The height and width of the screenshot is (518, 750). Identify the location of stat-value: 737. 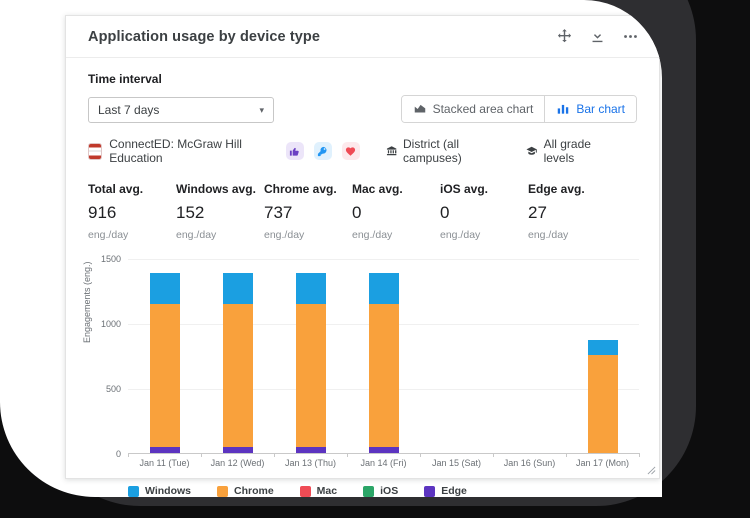
(278, 212).